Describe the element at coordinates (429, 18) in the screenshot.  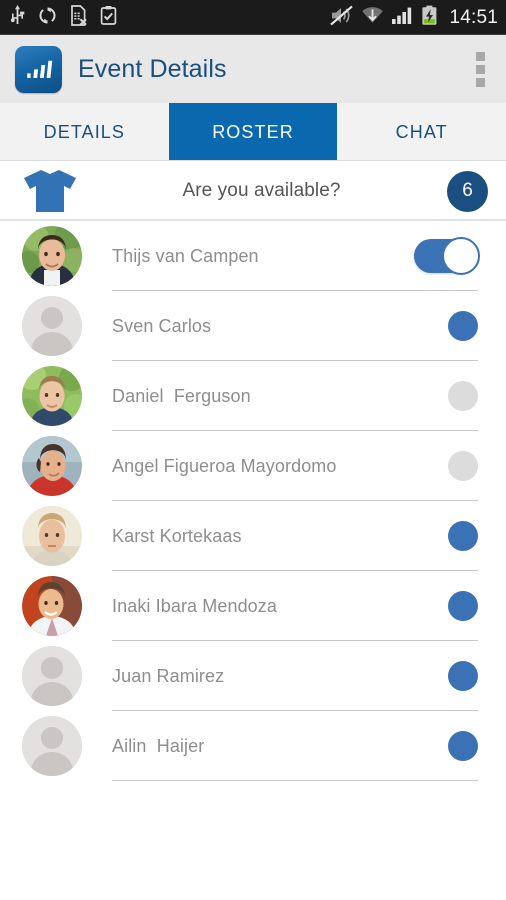
I see `battery-charging-icon` at that location.